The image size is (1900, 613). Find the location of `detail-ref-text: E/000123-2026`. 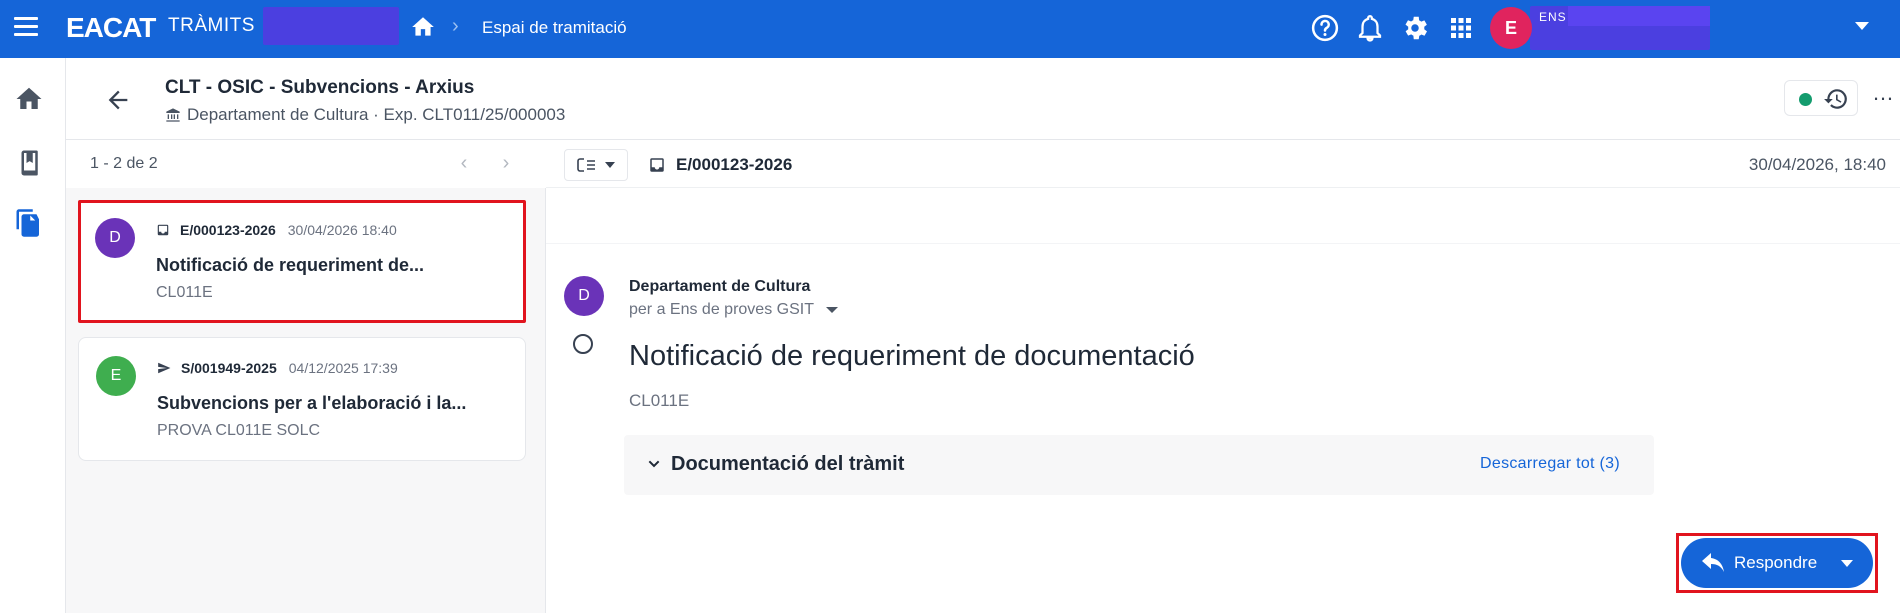

detail-ref-text: E/000123-2026 is located at coordinates (734, 164).